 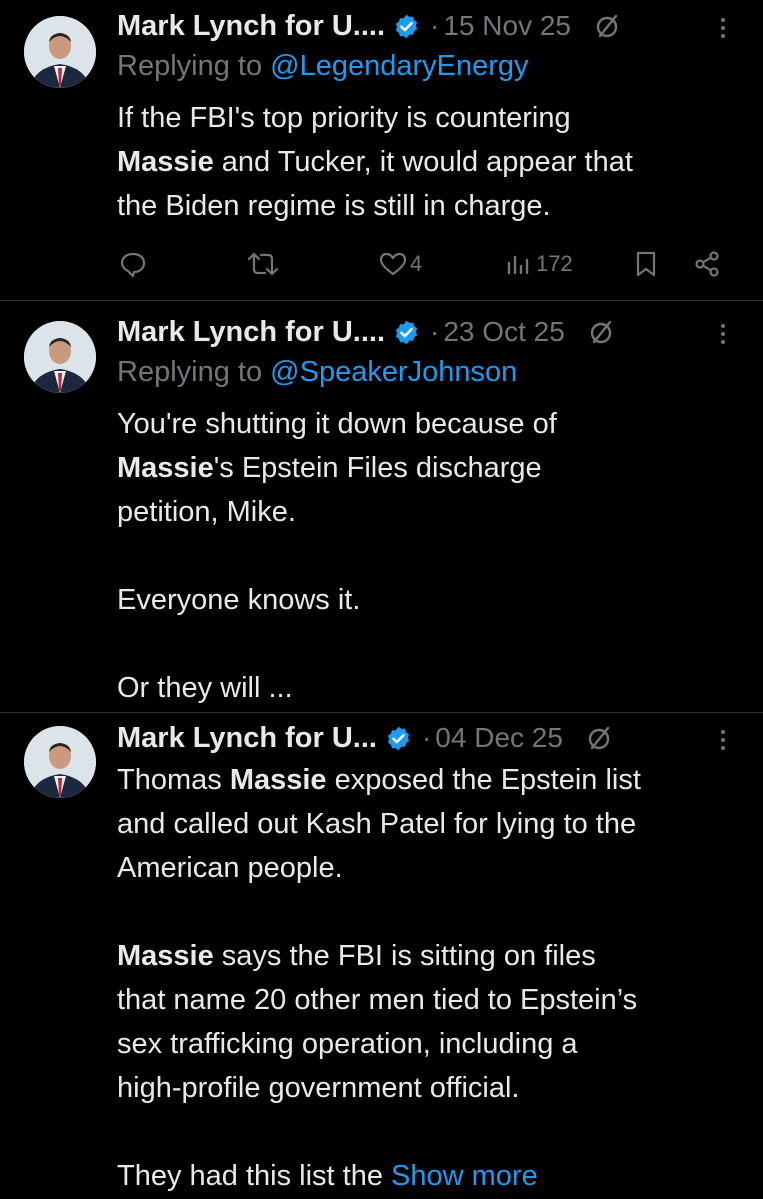 What do you see at coordinates (432, 868) in the screenshot?
I see `tweet-text-line: American people.` at bounding box center [432, 868].